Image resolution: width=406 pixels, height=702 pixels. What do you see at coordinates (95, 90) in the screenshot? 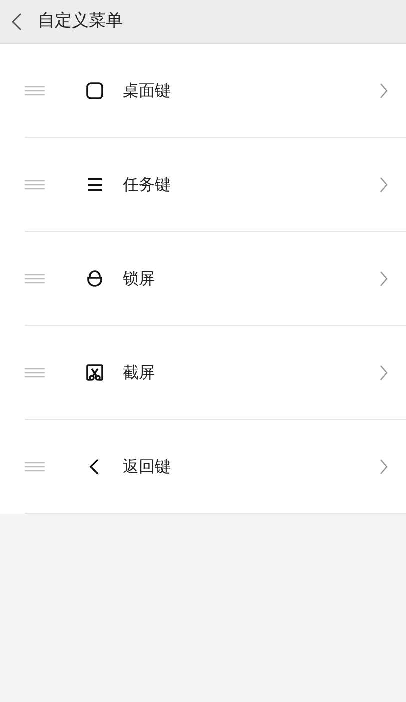
I see `rounded-square-icon` at bounding box center [95, 90].